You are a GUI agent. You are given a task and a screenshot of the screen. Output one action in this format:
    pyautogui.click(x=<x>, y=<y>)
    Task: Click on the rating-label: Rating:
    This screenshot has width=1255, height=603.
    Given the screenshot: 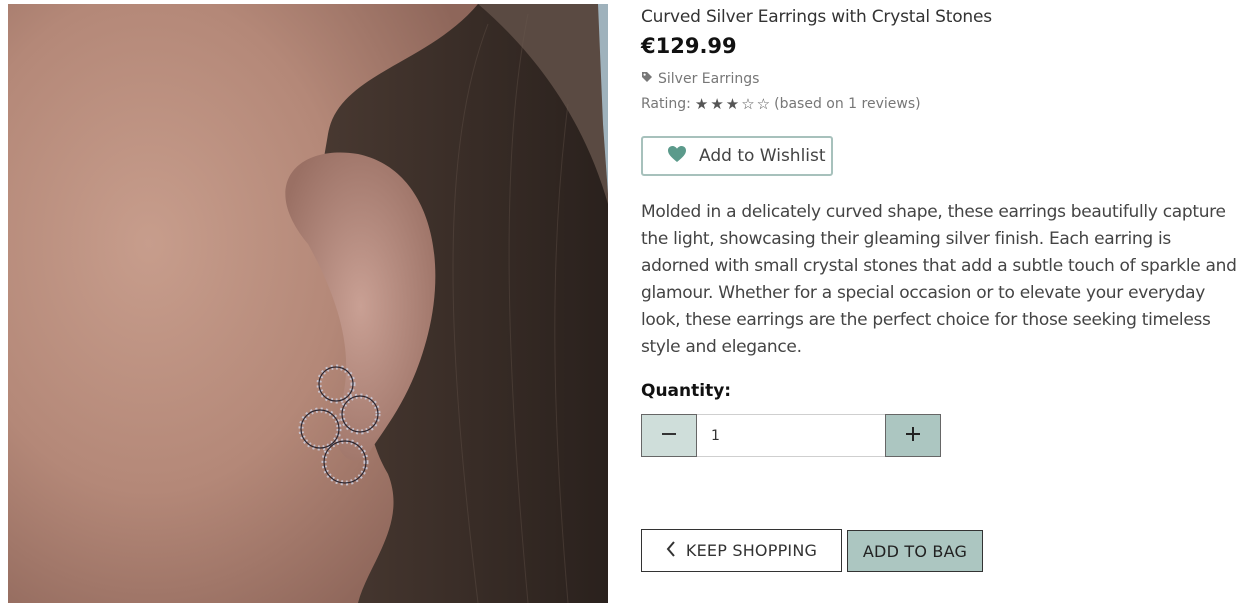 What is the action you would take?
    pyautogui.click(x=666, y=104)
    